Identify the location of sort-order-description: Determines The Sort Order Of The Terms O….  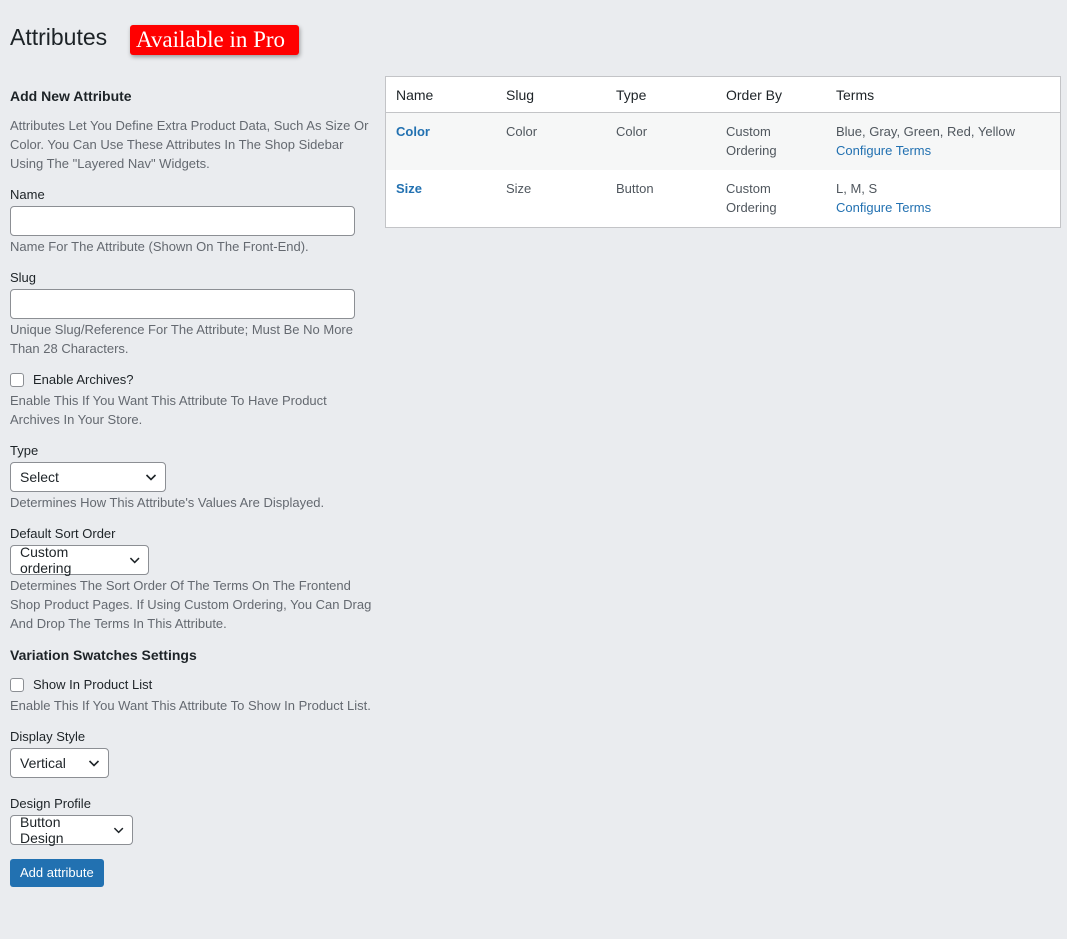
(191, 604).